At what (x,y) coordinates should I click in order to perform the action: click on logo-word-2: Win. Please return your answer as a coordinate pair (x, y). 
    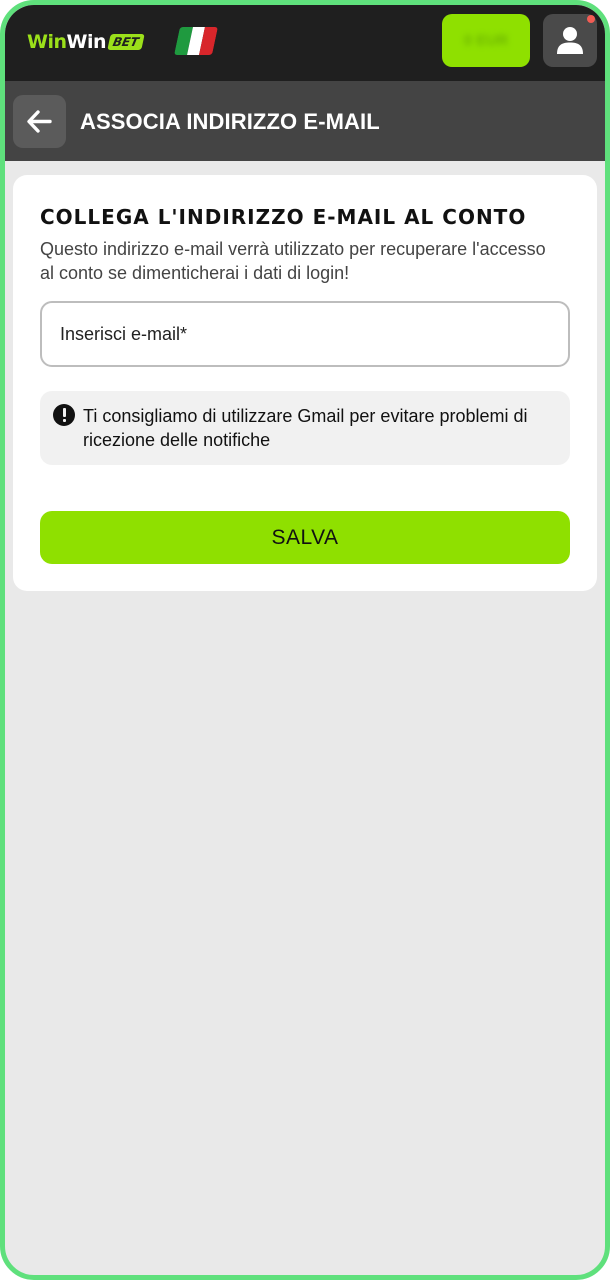
    Looking at the image, I should click on (86, 42).